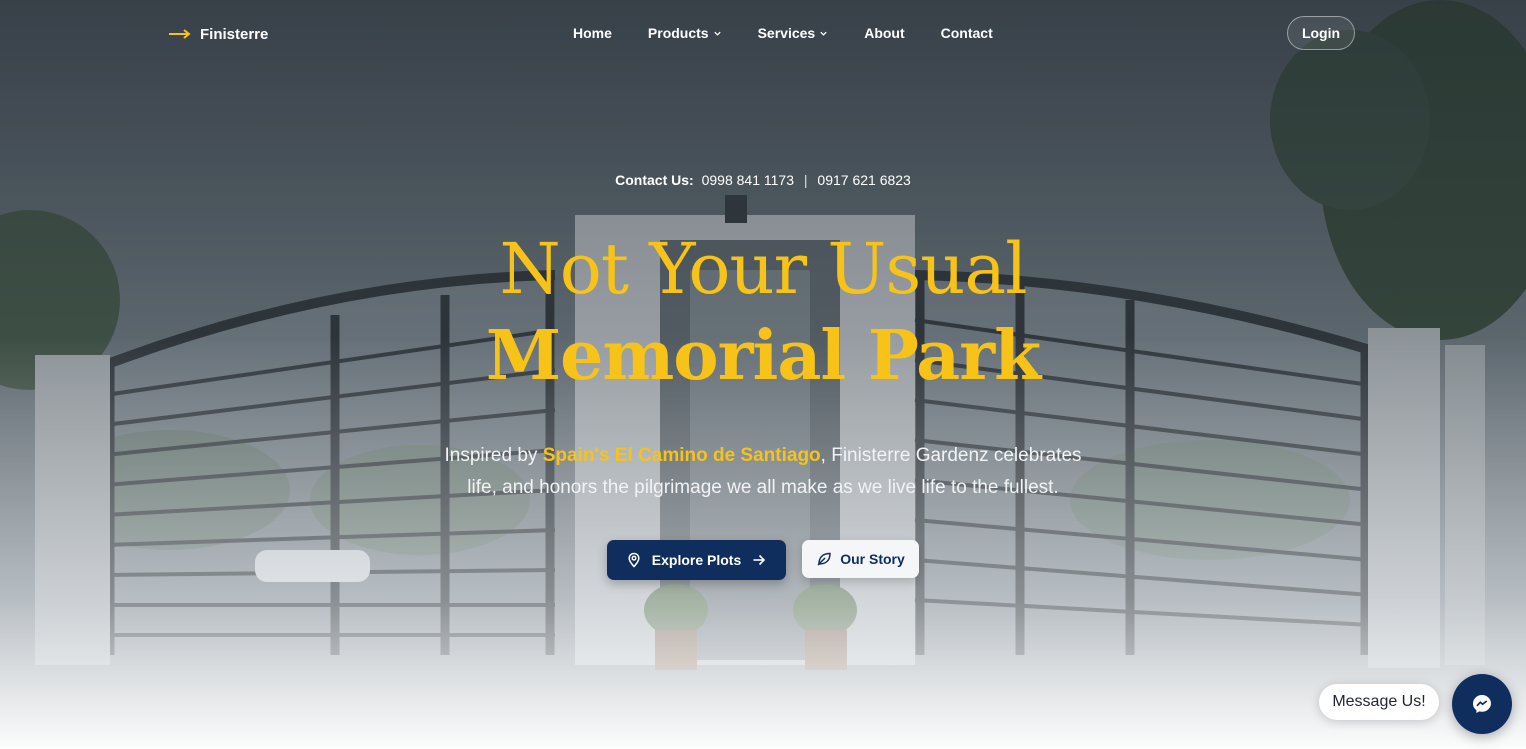  I want to click on top-navigation: Finisterre Home Products Services About, so click(763, 34).